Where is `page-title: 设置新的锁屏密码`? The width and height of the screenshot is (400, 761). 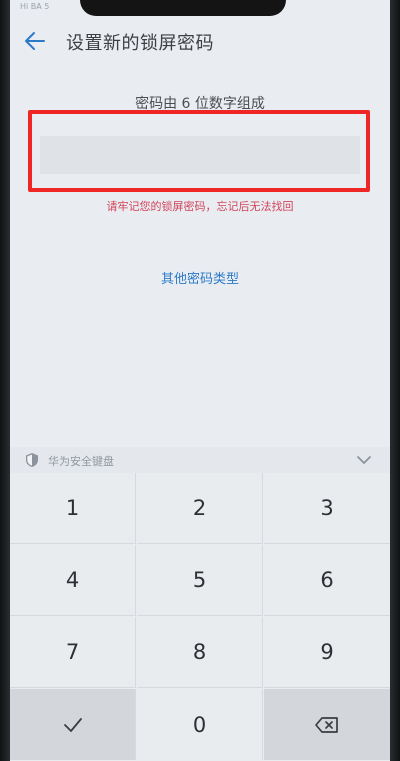 page-title: 设置新的锁屏密码 is located at coordinates (140, 43).